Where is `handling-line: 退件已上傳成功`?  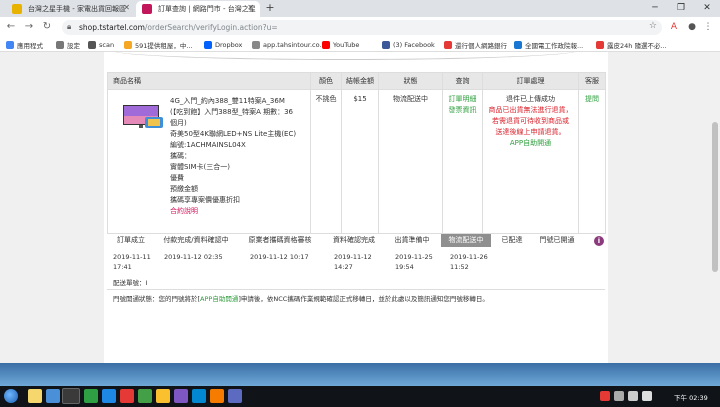
handling-line: 退件已上傳成功 is located at coordinates (530, 99).